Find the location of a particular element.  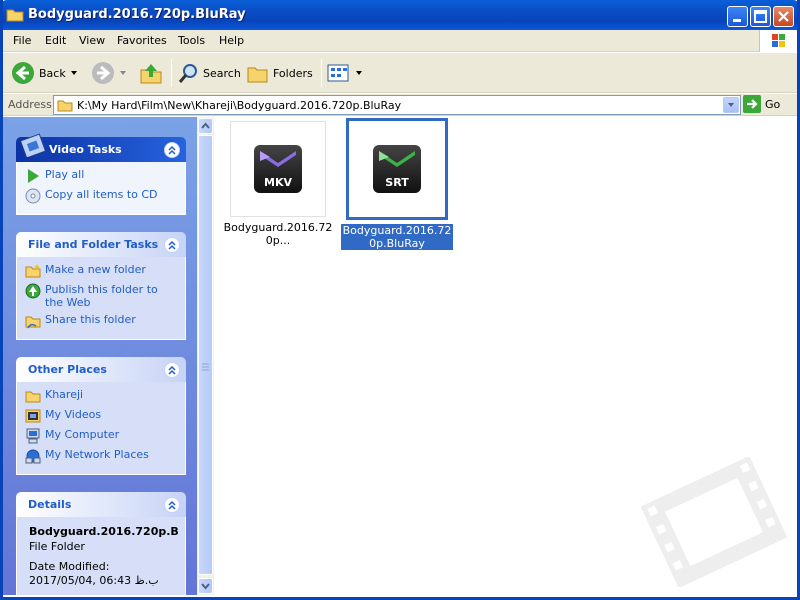

video-tasks-body: Play all Copy all items to CD is located at coordinates (101, 188).